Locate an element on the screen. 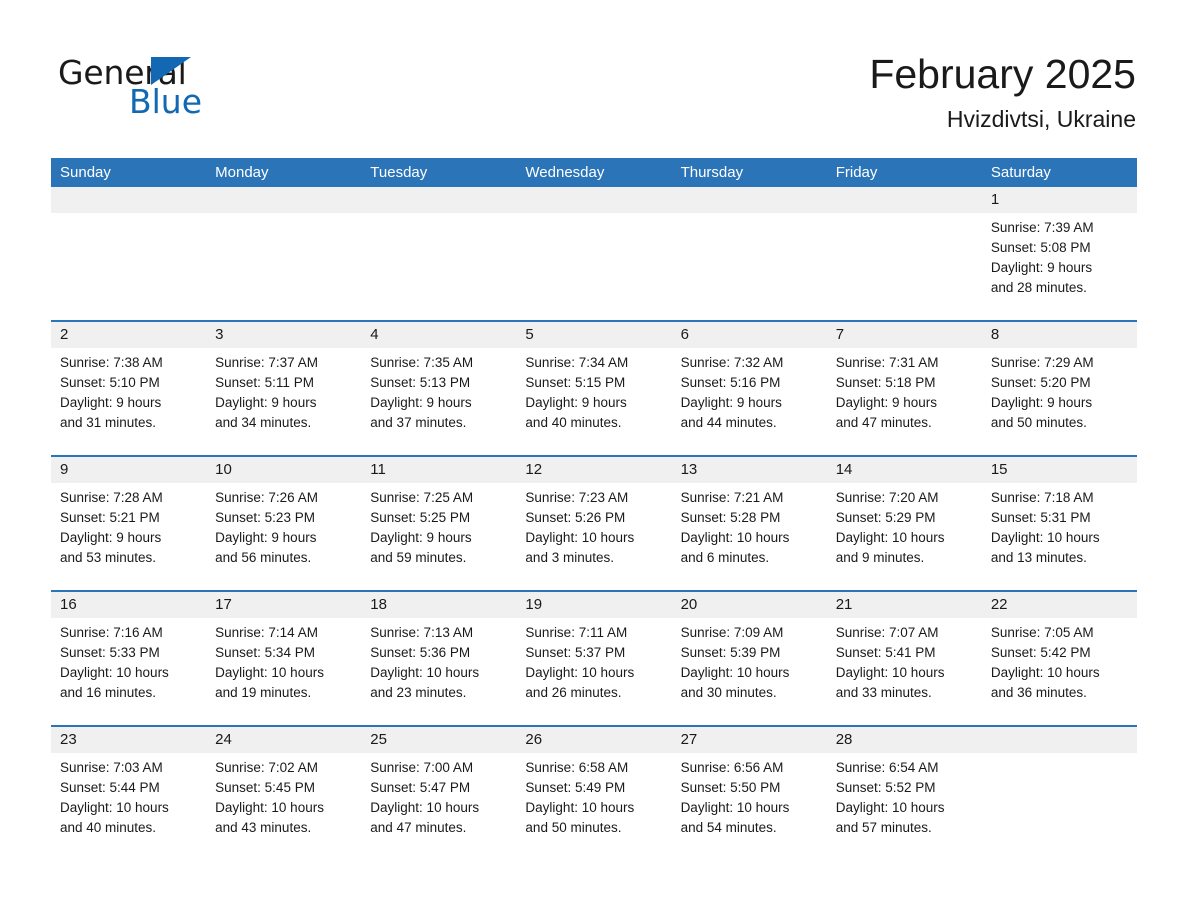 The width and height of the screenshot is (1188, 918). day-number: 2 is located at coordinates (129, 335).